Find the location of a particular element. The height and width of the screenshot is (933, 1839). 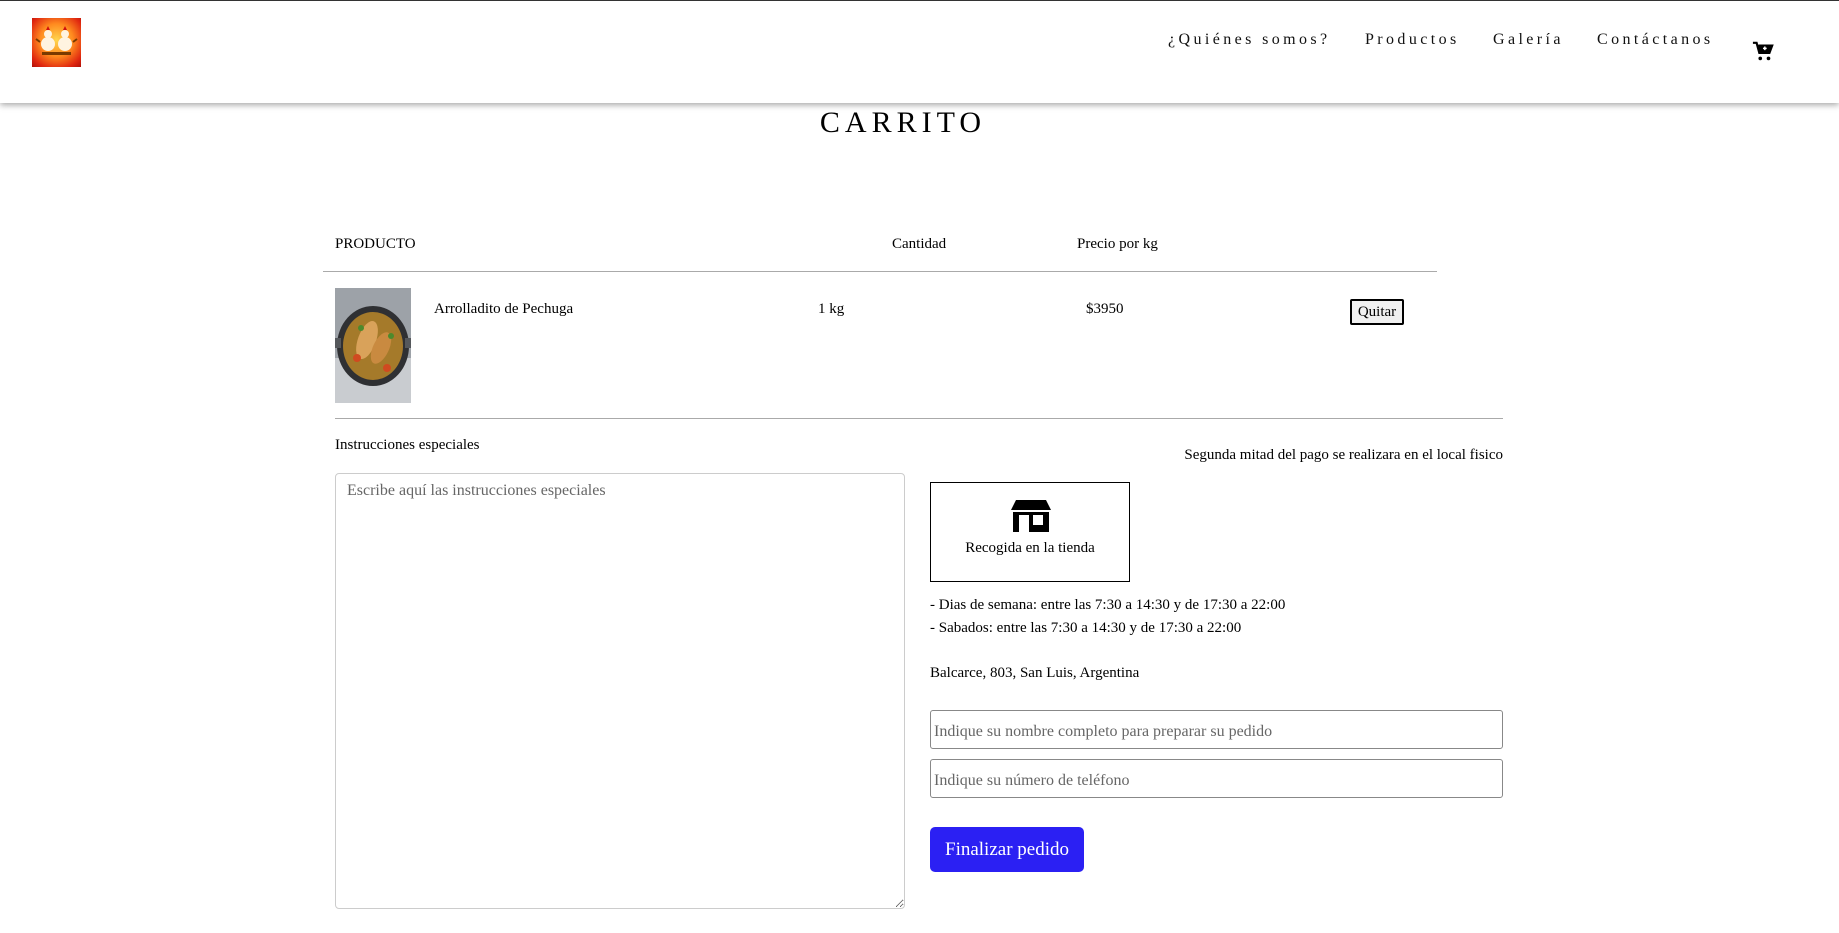

store-address: Balcarce, 803, San Luis, Argentina is located at coordinates (1035, 673).